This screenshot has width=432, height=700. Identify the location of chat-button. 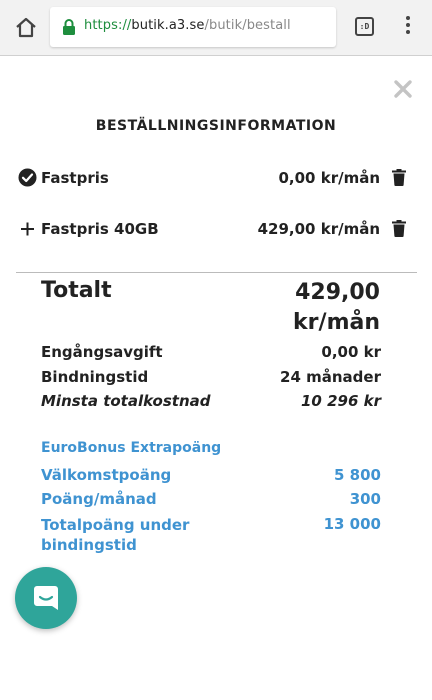
(46, 598).